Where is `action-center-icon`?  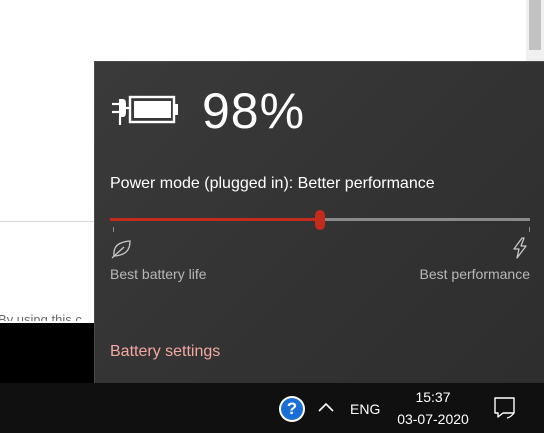 action-center-icon is located at coordinates (505, 408).